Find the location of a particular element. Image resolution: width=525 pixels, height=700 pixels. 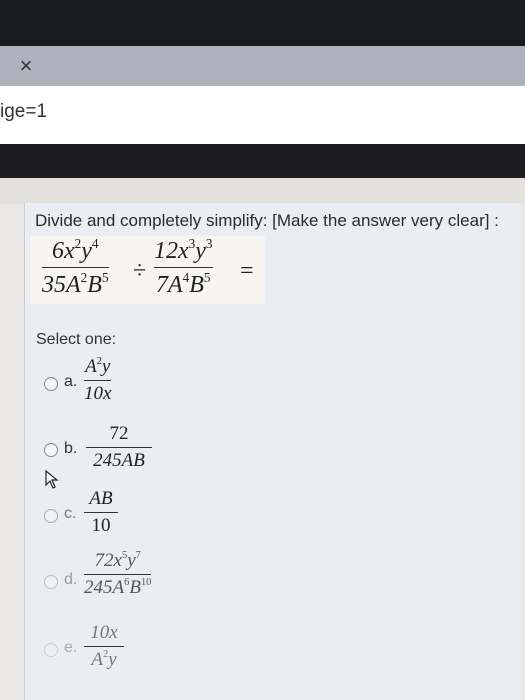

right-num-mid: y is located at coordinates (200, 250).